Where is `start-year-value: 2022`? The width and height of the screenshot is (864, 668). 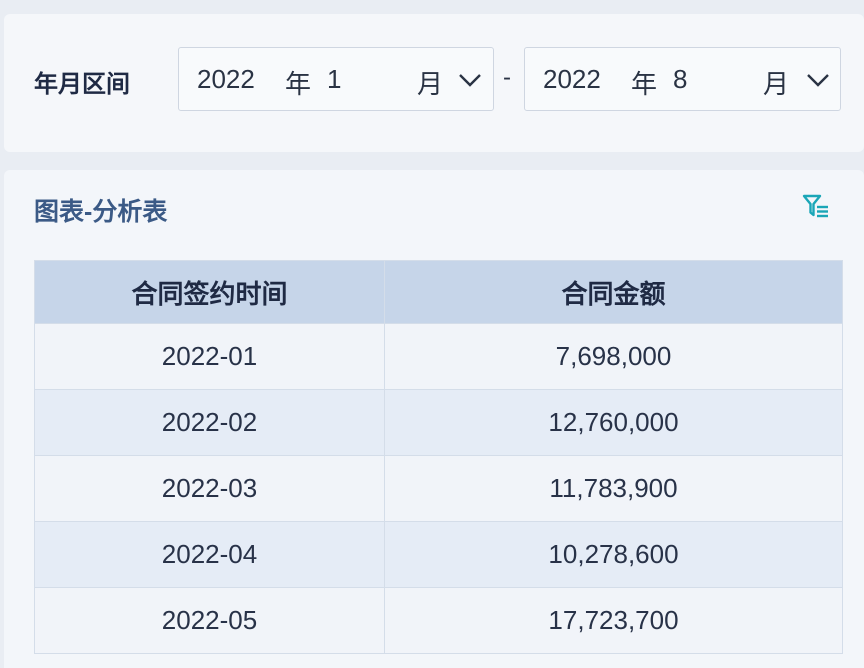 start-year-value: 2022 is located at coordinates (226, 79).